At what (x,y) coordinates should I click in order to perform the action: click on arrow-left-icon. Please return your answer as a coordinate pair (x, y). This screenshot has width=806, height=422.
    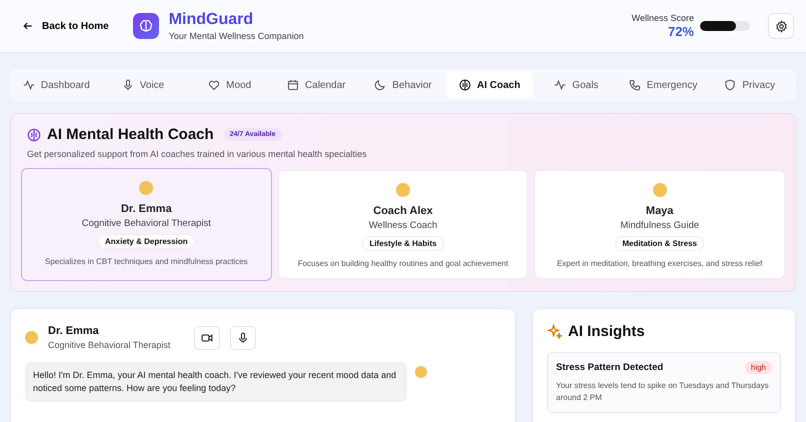
    Looking at the image, I should click on (28, 26).